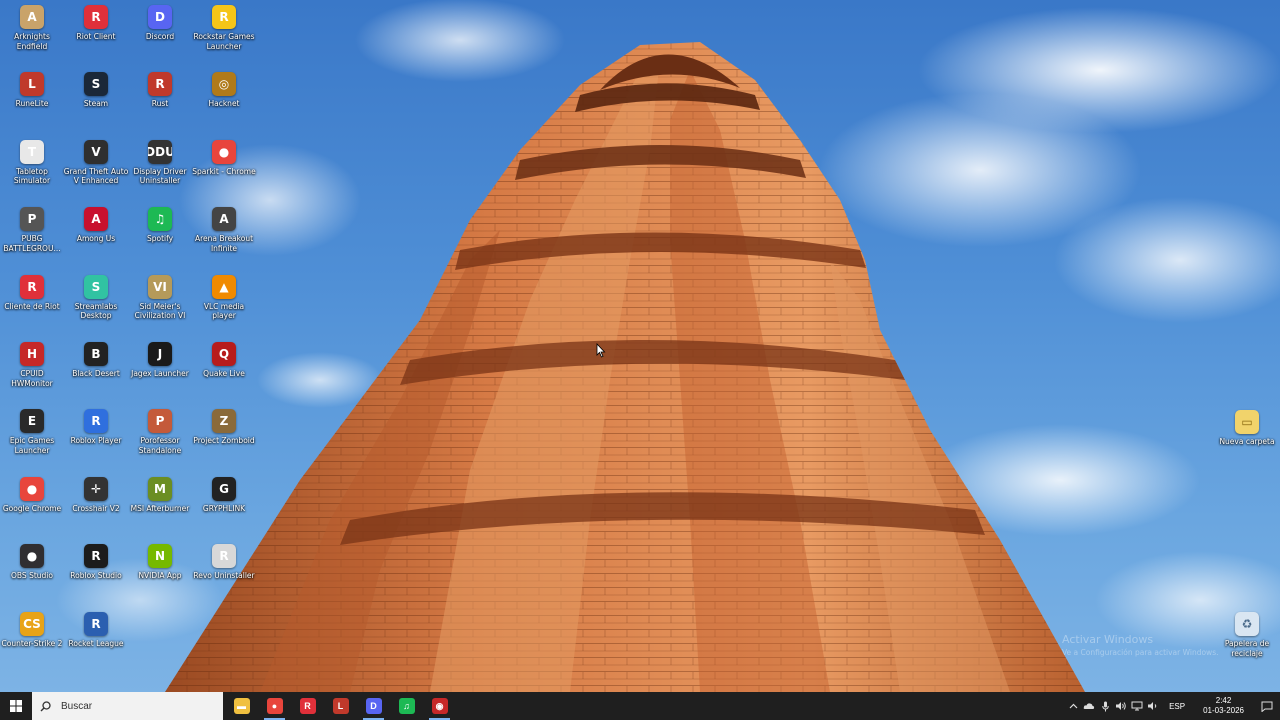  I want to click on desktop-icon-label: NVIDIA App, so click(160, 576).